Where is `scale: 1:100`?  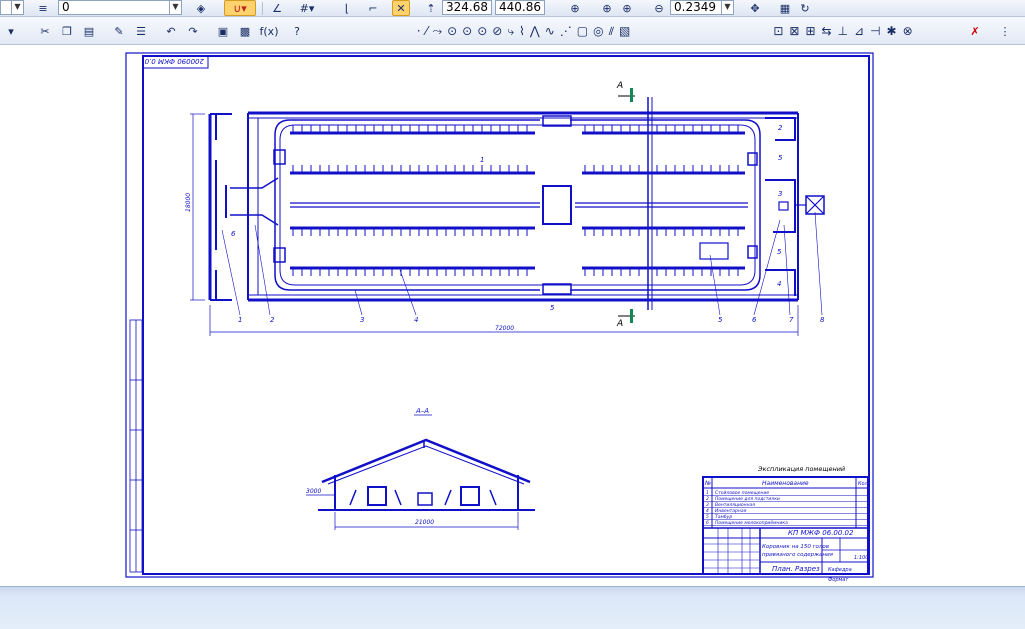 scale: 1:100 is located at coordinates (861, 558).